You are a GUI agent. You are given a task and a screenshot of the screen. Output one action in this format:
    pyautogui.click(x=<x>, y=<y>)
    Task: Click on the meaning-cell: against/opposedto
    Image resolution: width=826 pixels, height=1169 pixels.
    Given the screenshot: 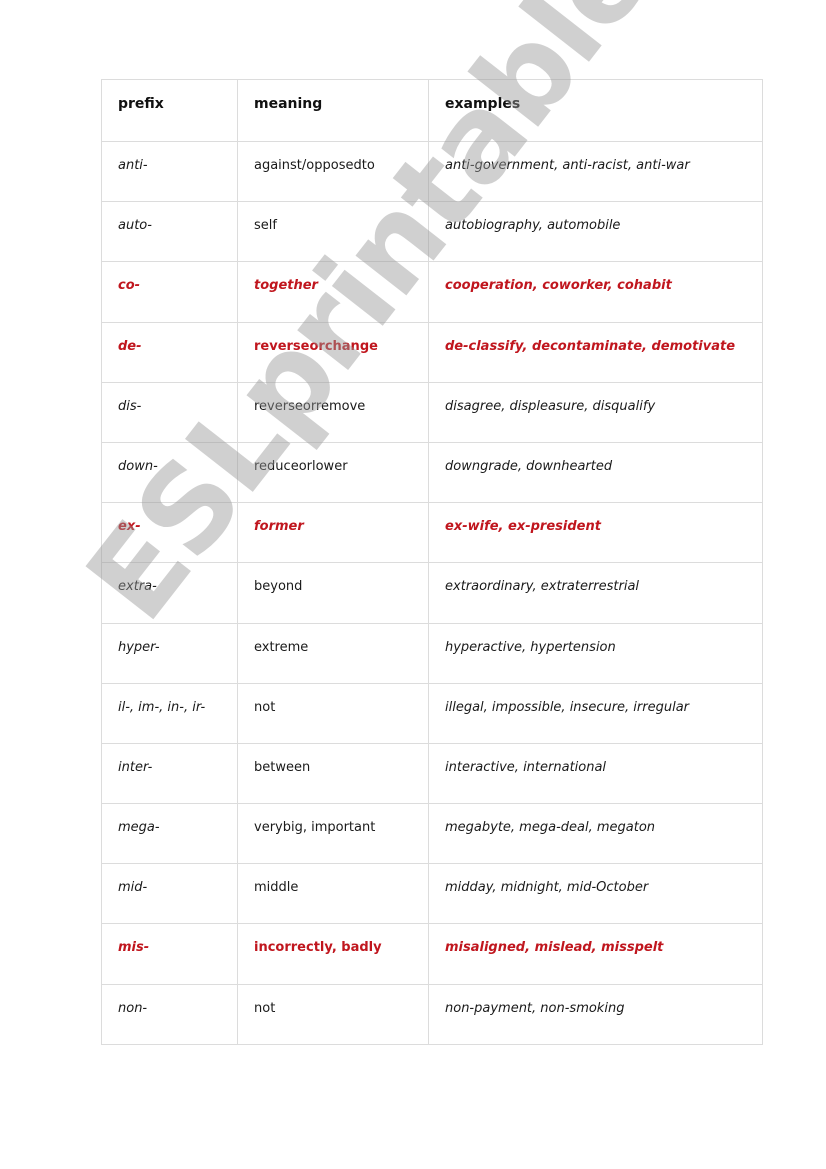 What is the action you would take?
    pyautogui.click(x=333, y=171)
    